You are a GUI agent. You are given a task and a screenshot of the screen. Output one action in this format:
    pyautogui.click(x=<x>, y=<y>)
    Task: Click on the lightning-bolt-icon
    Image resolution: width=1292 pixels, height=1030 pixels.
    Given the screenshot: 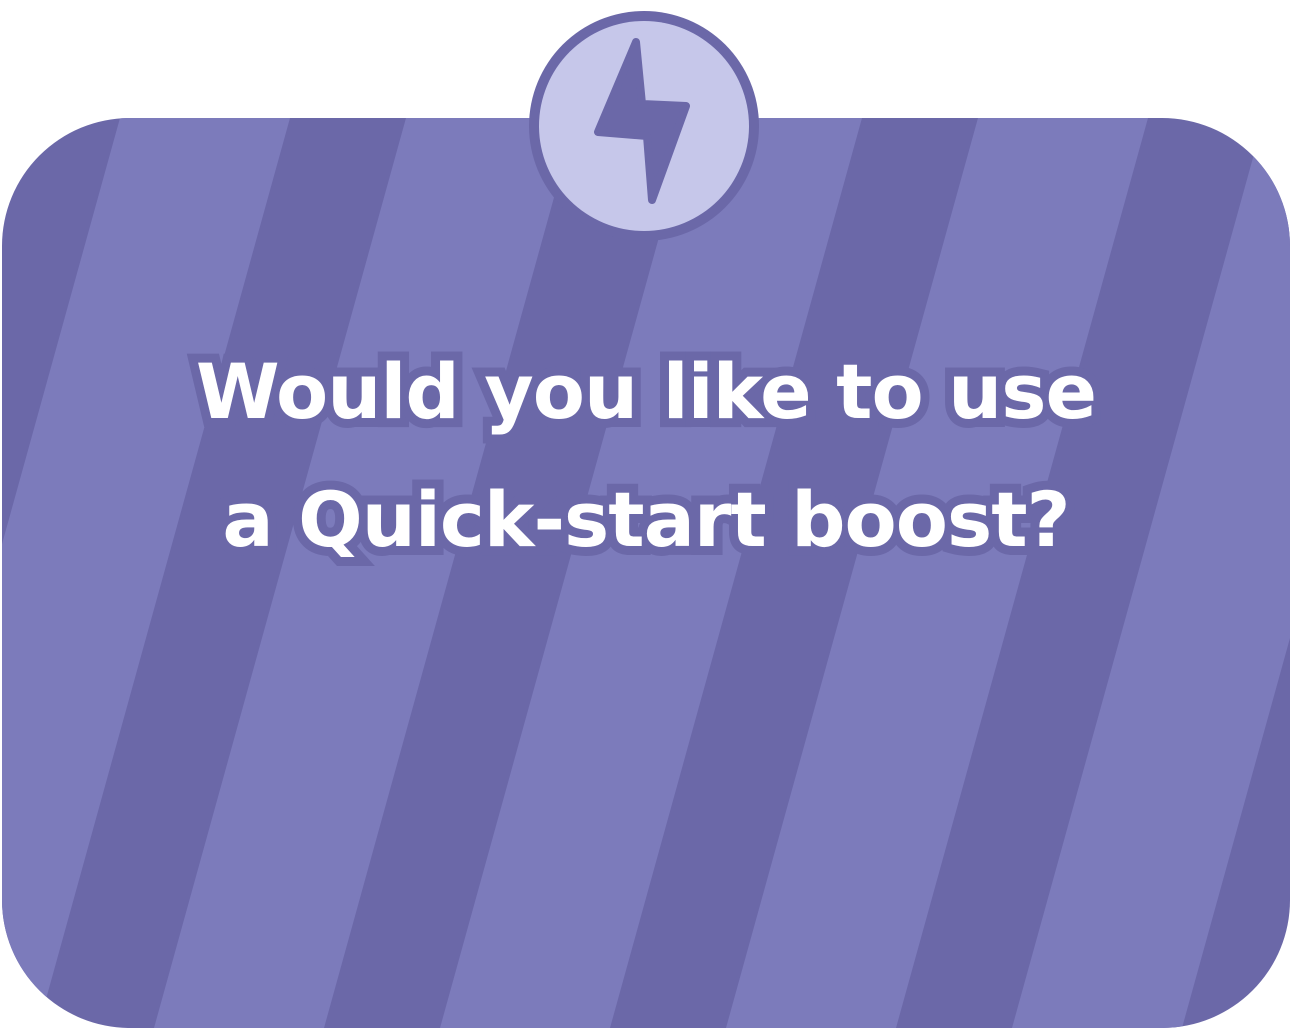 What is the action you would take?
    pyautogui.click(x=644, y=126)
    